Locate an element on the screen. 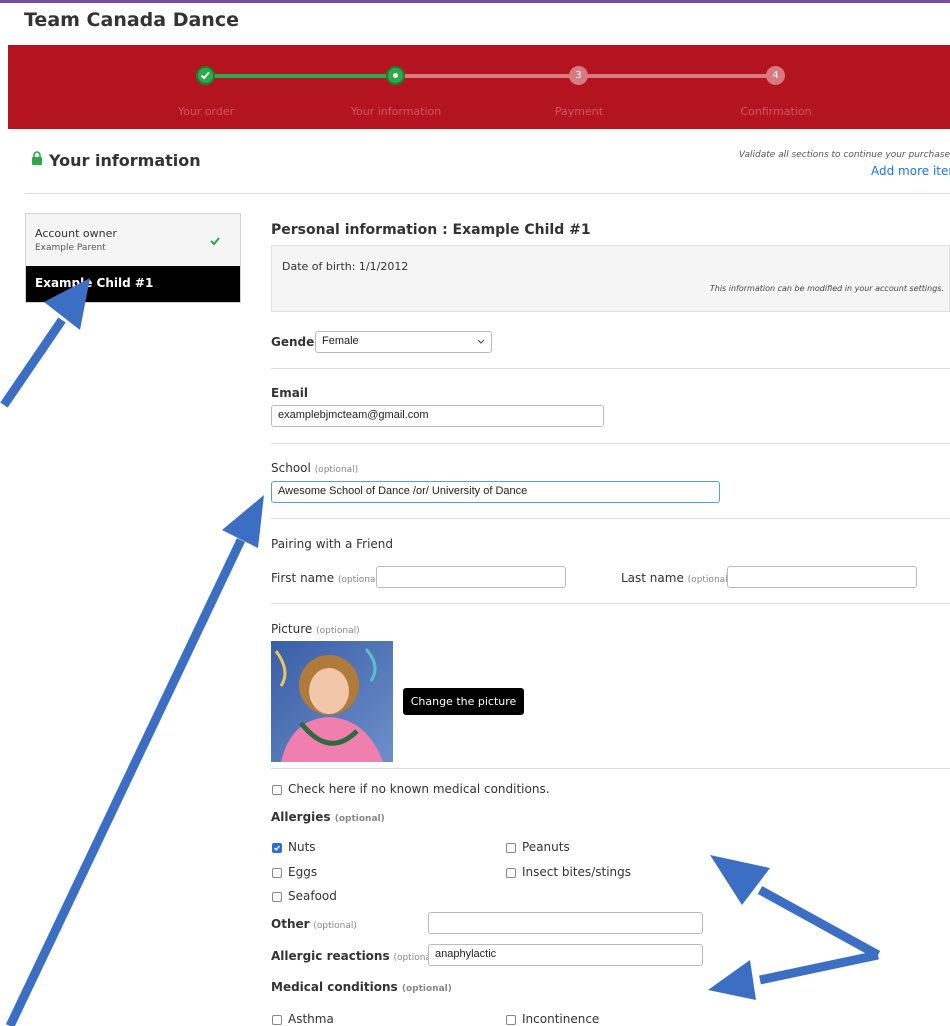 This screenshot has width=950, height=1026. allergic-reactions-field: anaphylactic is located at coordinates (565, 955).